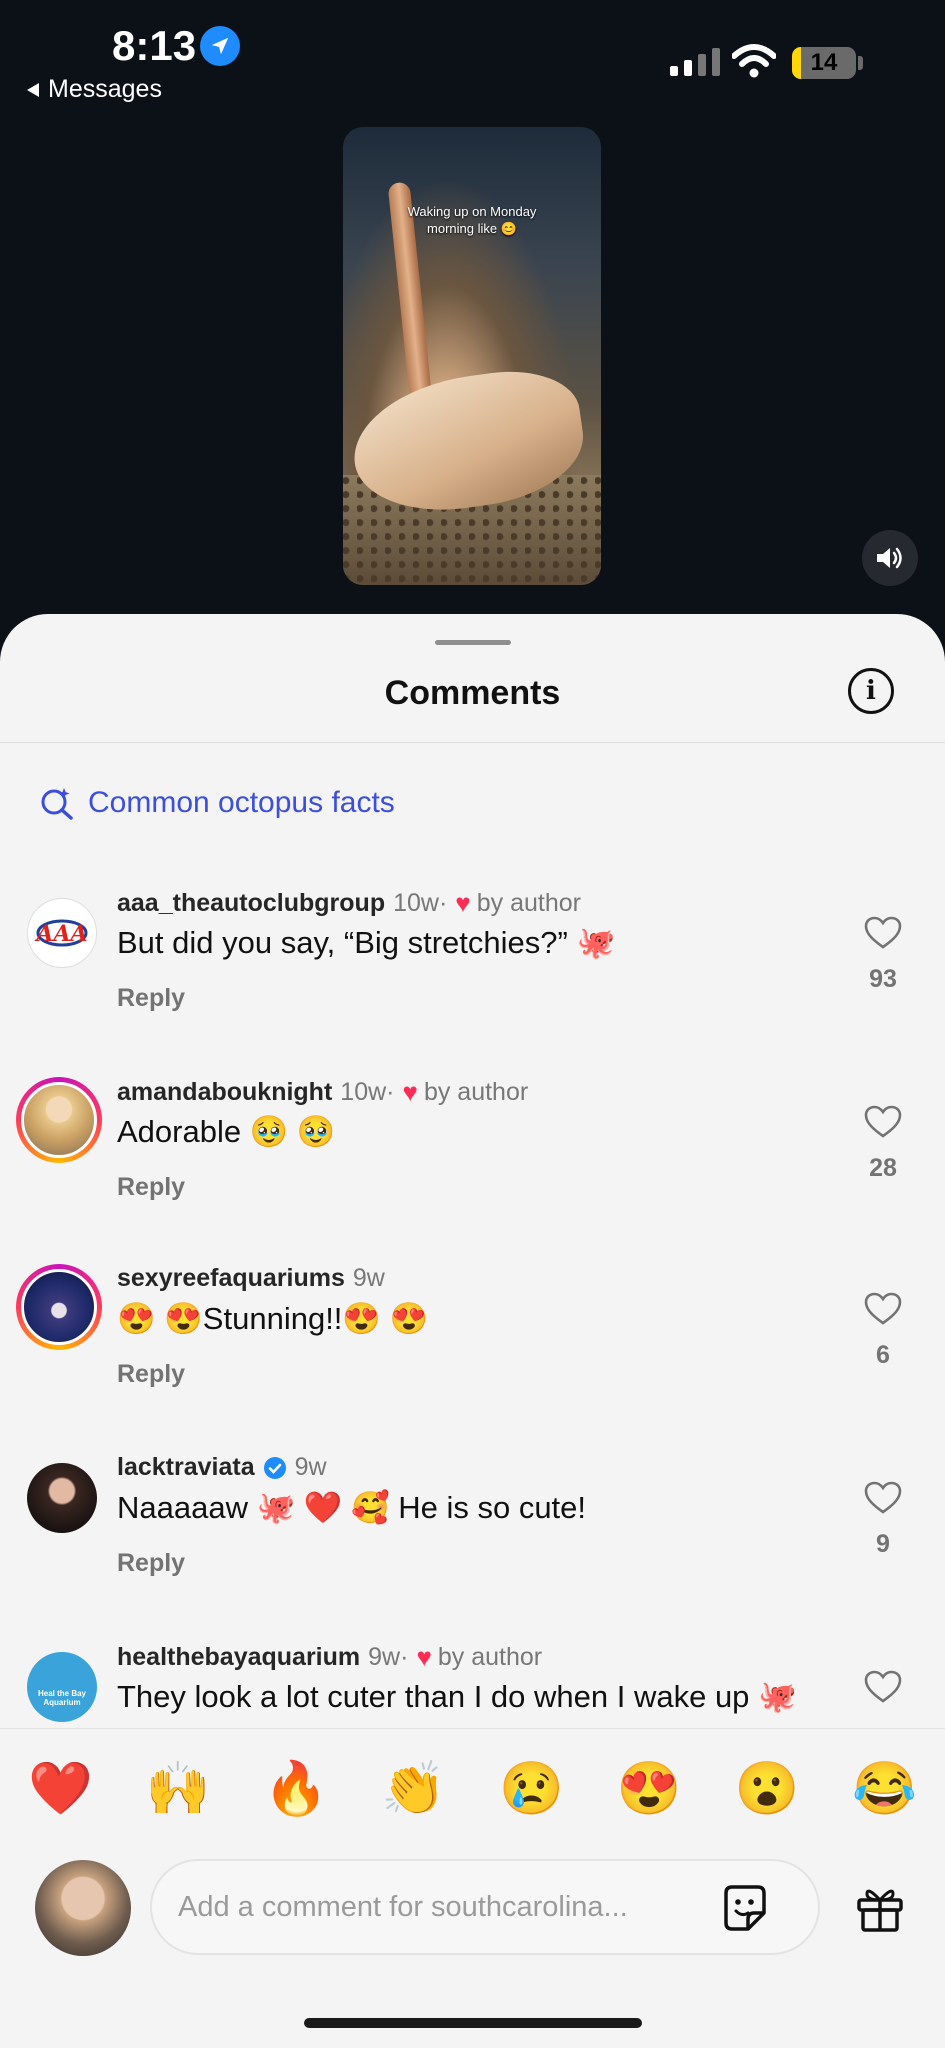  I want to click on comment-meta: aaa_theautoclubgroup 10w · ♥ by author, so click(349, 903).